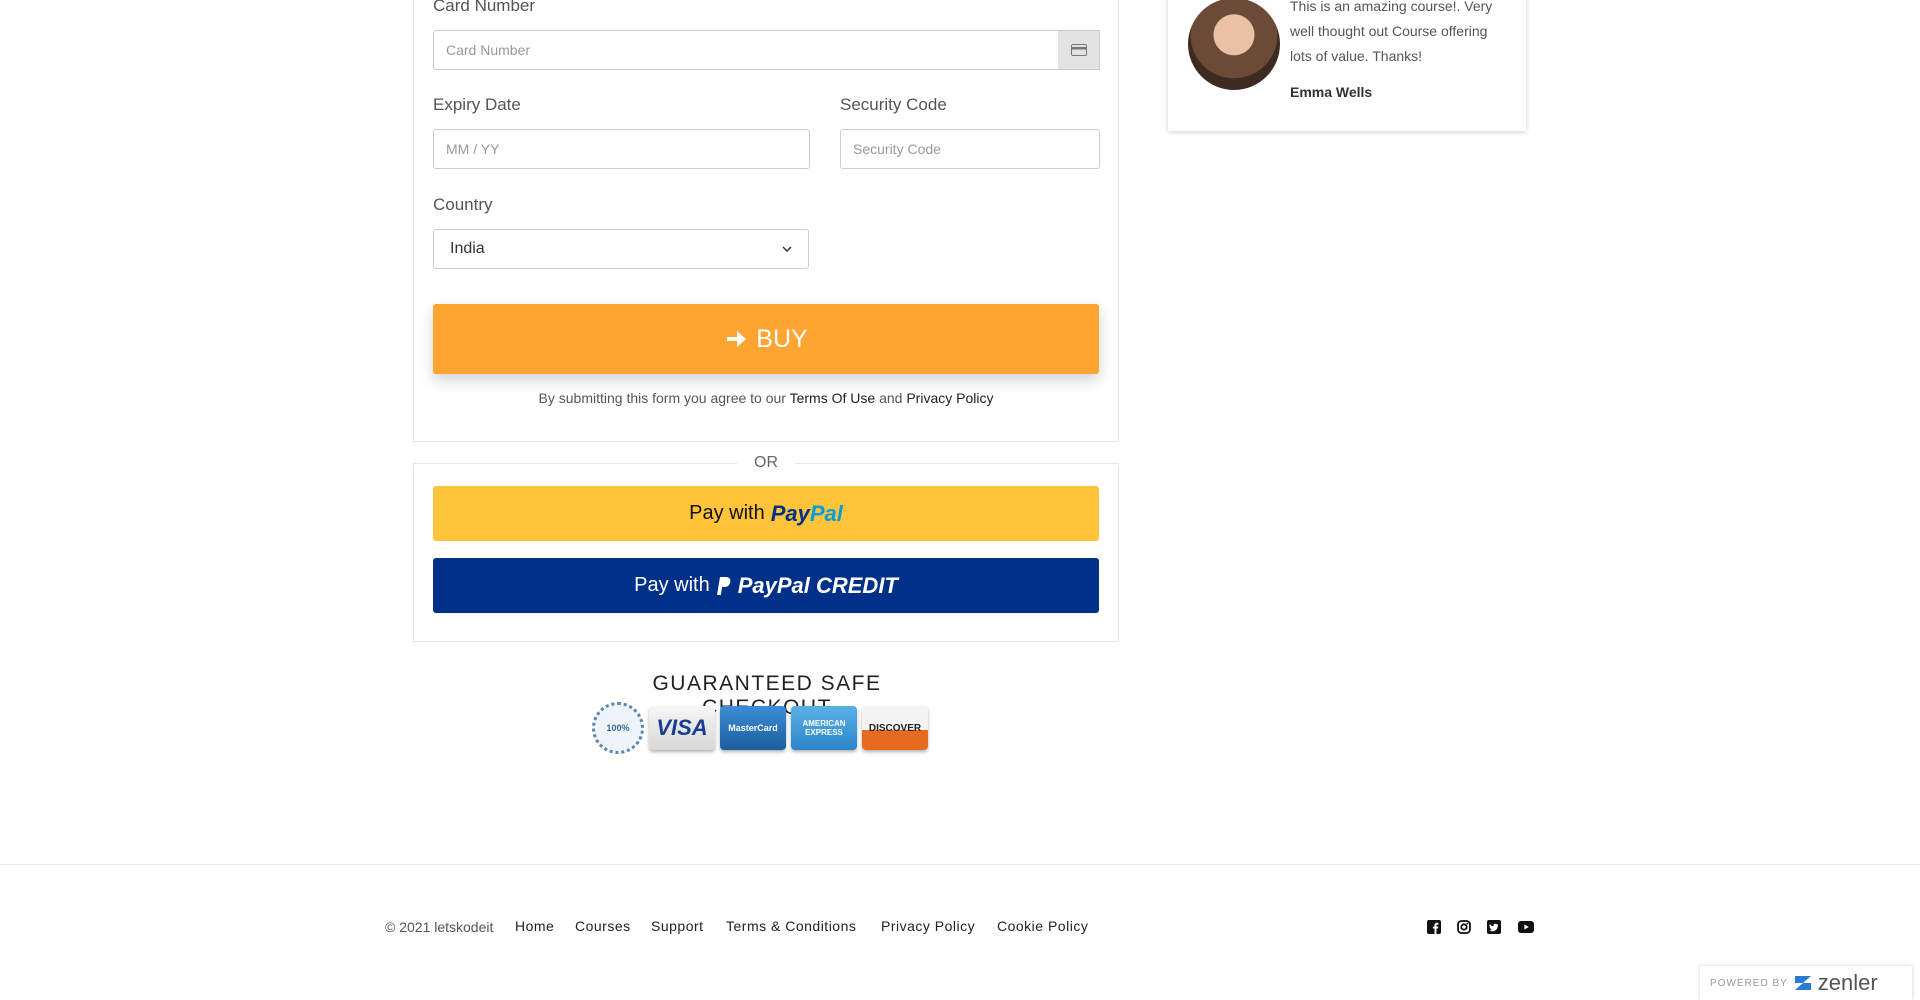 This screenshot has height=1000, width=1920. Describe the element at coordinates (1464, 927) in the screenshot. I see `instagram-icon` at that location.